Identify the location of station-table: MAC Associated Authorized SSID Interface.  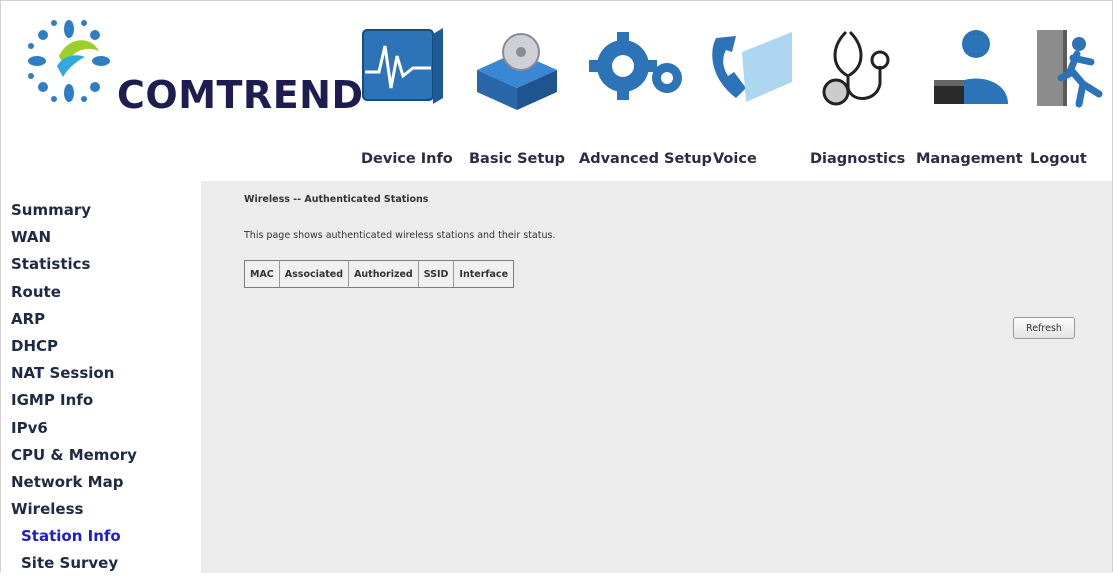
(379, 274).